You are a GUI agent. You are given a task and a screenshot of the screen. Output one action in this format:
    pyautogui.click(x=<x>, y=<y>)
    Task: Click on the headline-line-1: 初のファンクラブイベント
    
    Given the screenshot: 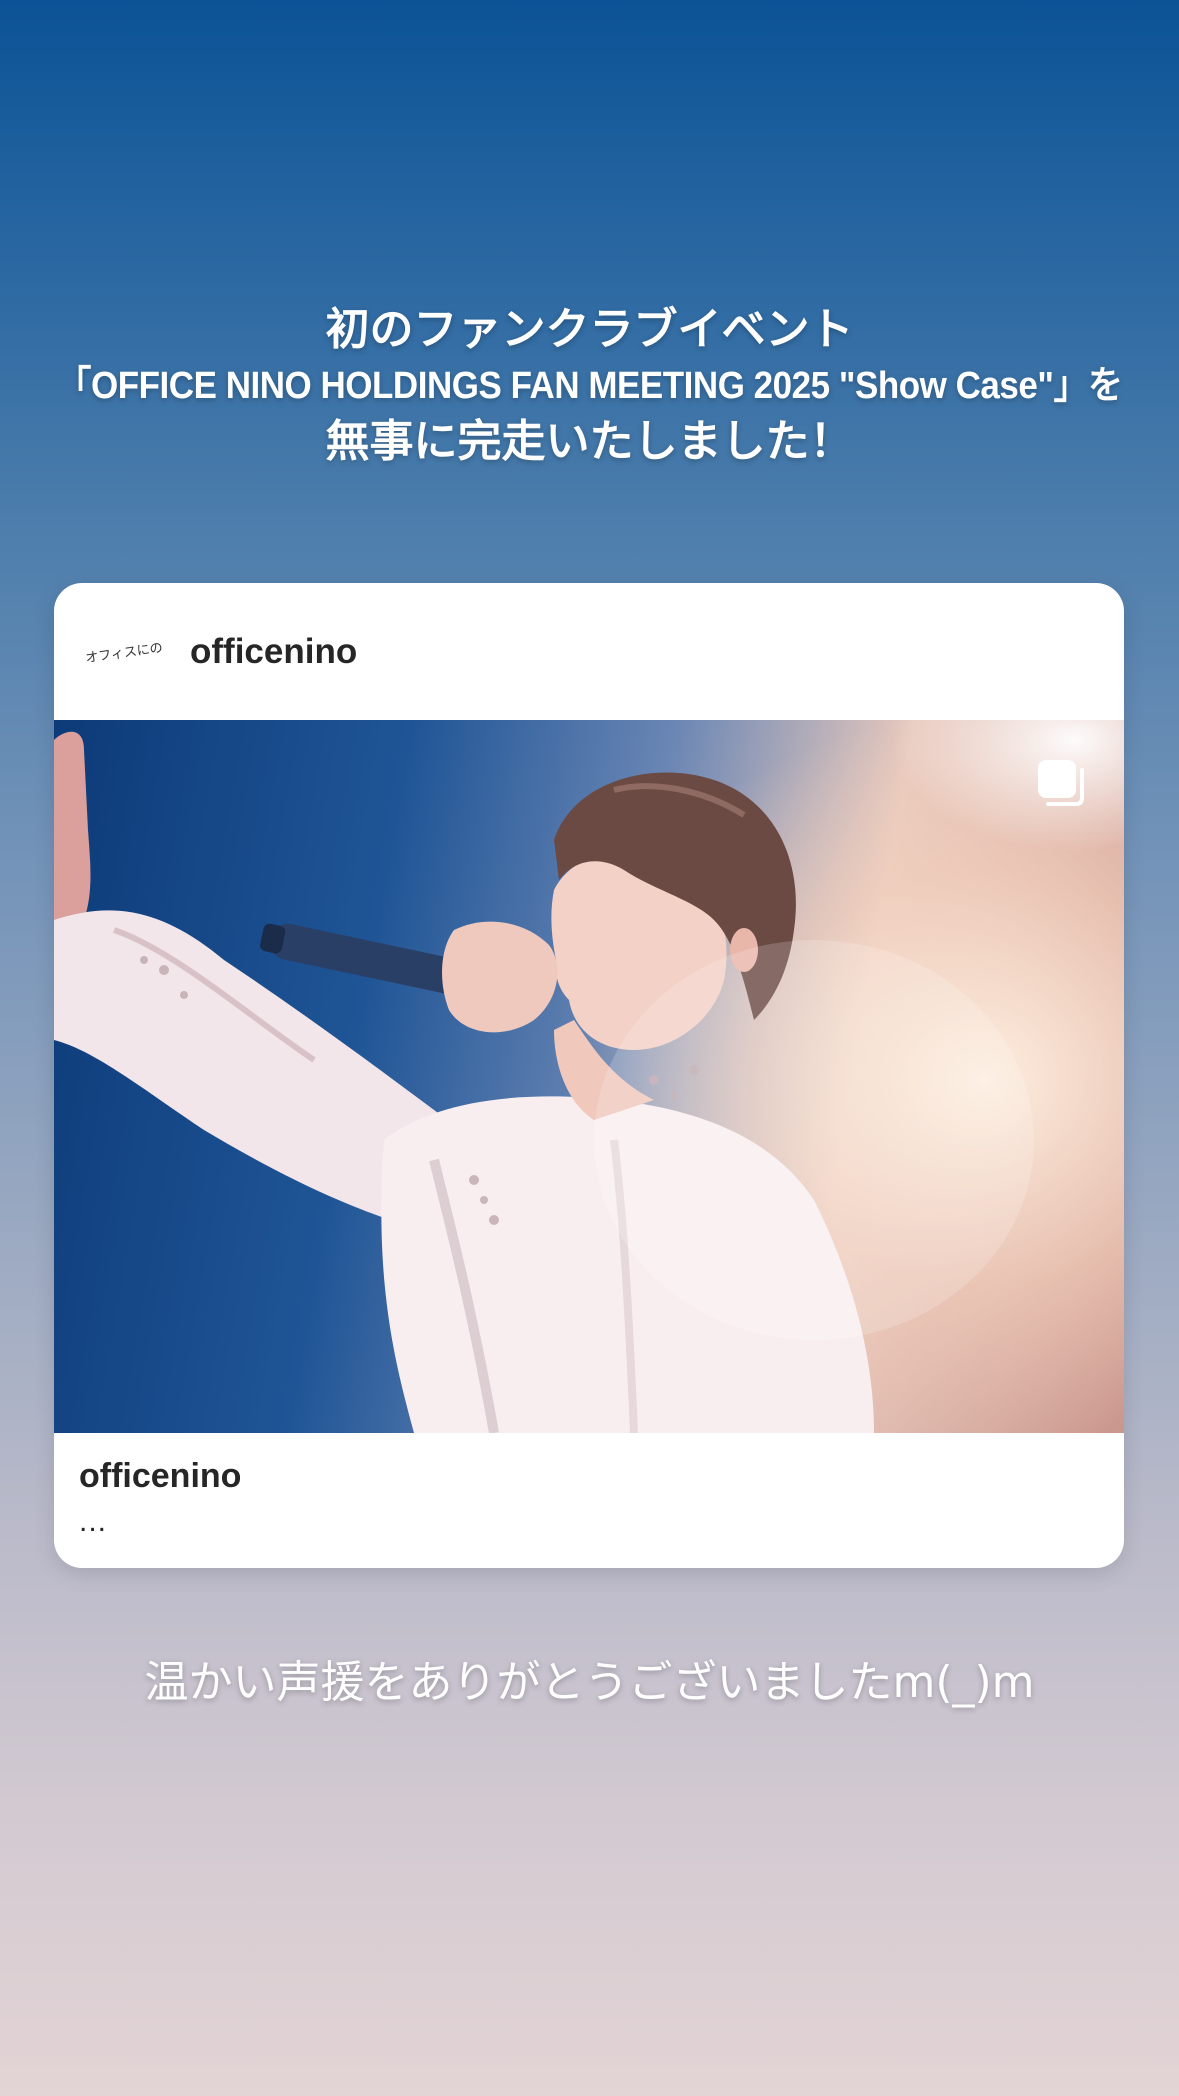 What is the action you would take?
    pyautogui.click(x=589, y=329)
    